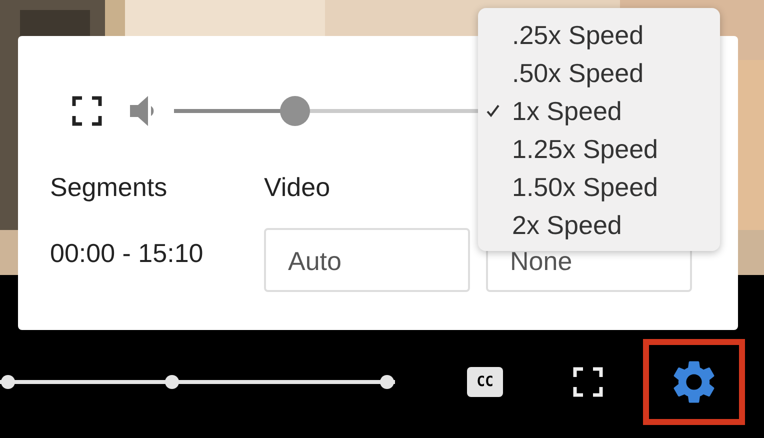 Image resolution: width=764 pixels, height=438 pixels. What do you see at coordinates (87, 111) in the screenshot?
I see `fullscreen-icon` at bounding box center [87, 111].